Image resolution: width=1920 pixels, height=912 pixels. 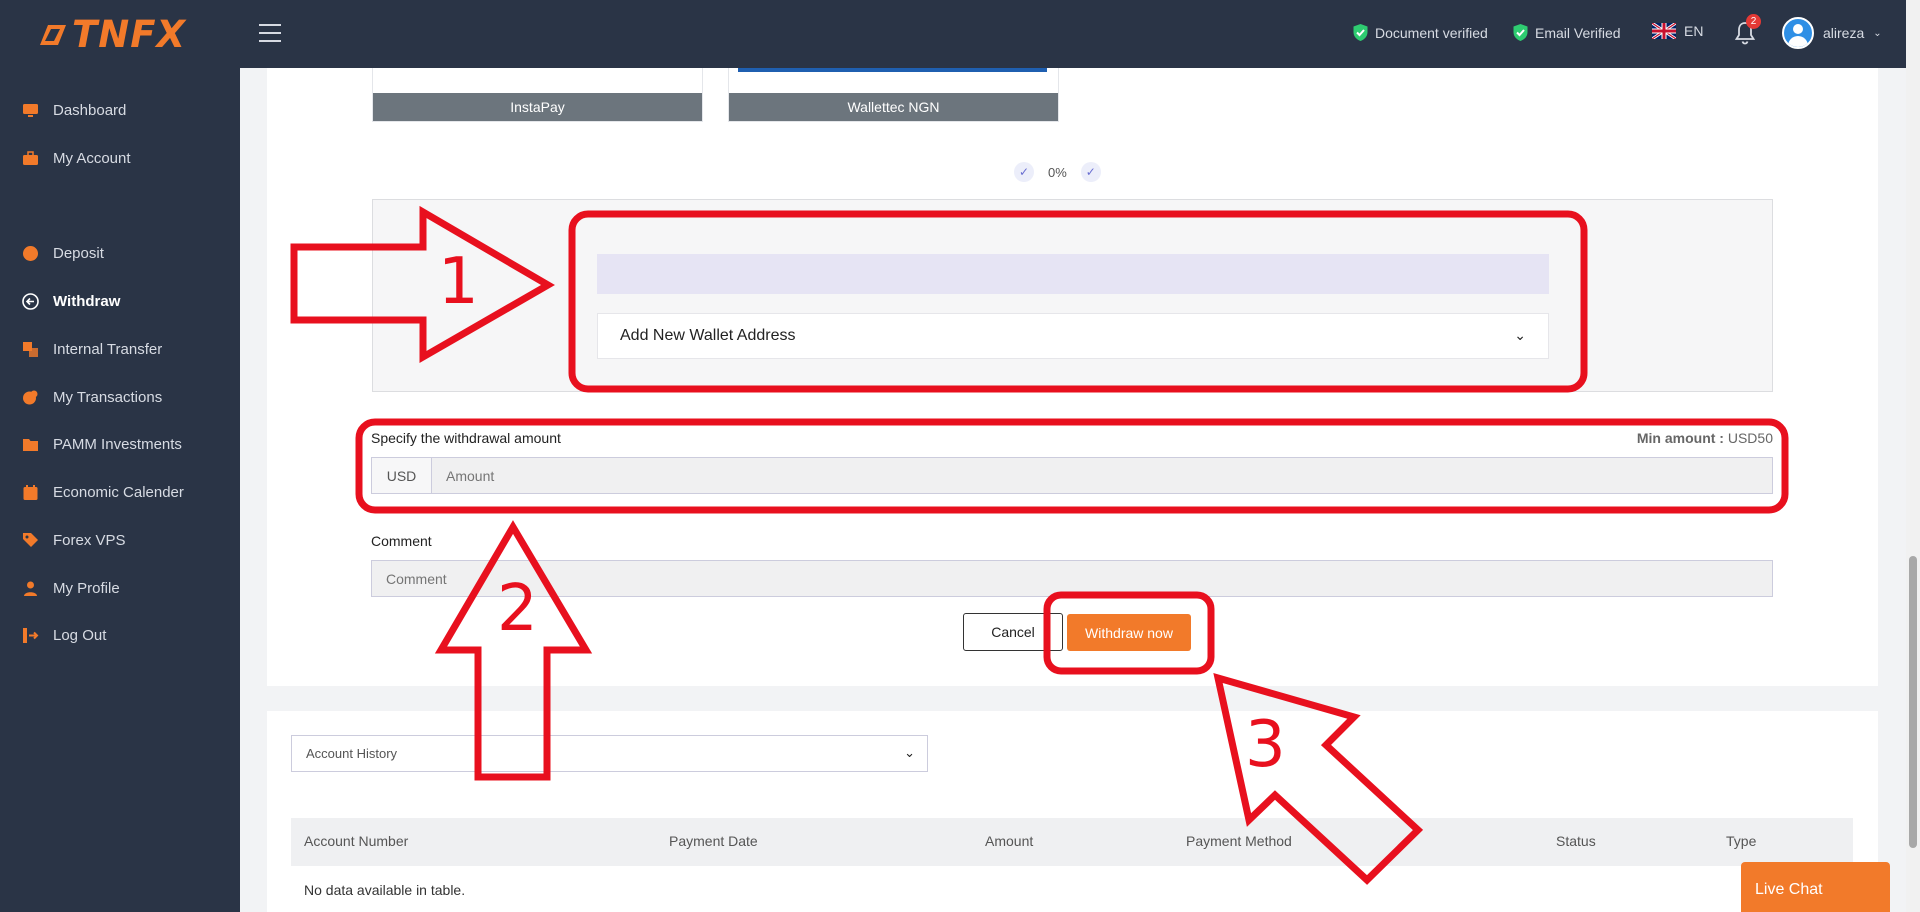 I want to click on comment-label: Comment, so click(x=401, y=541).